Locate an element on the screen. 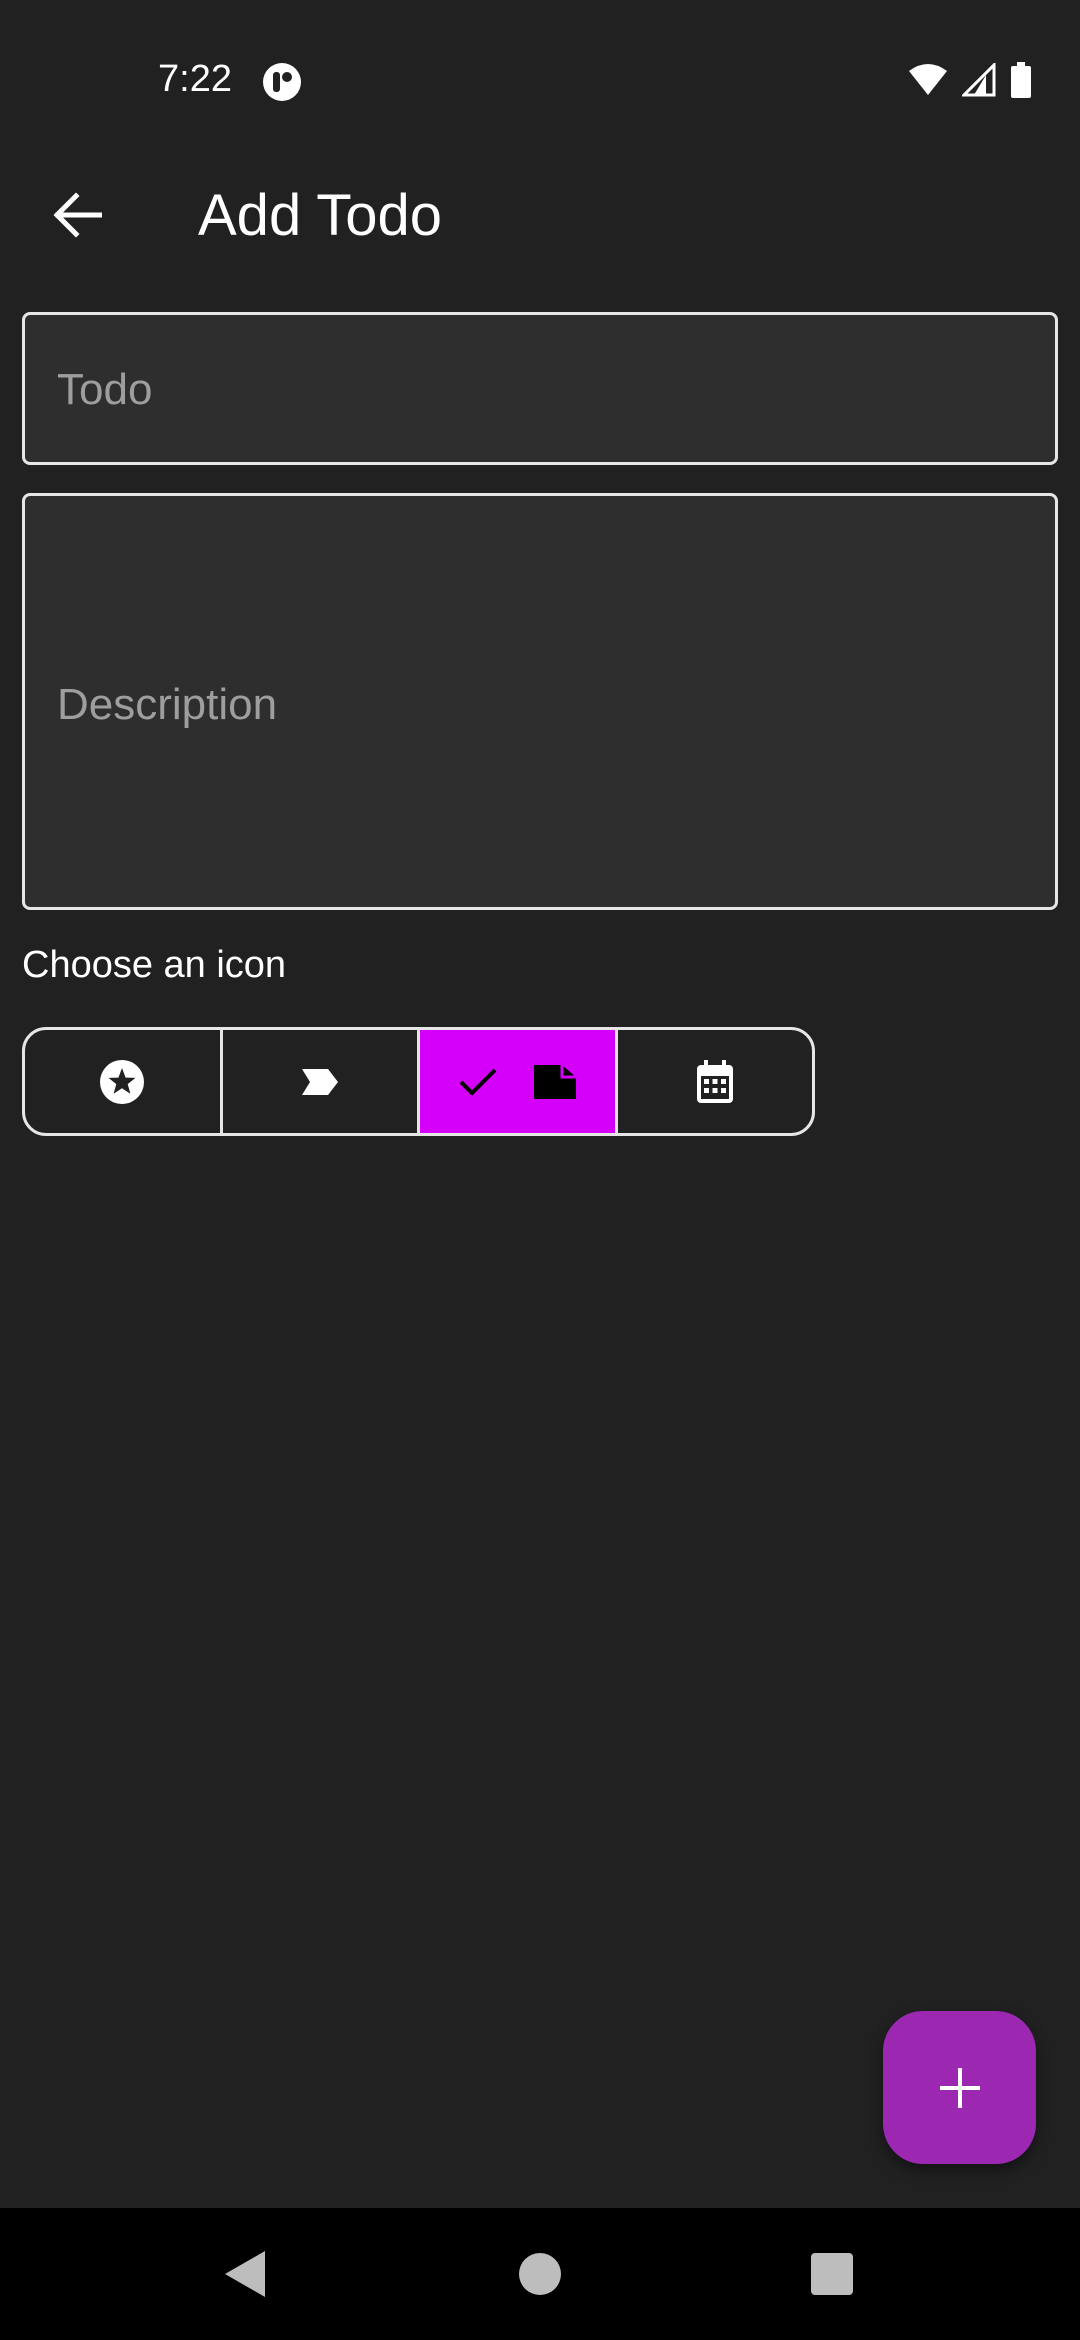 This screenshot has width=1080, height=2340. star-circle-icon is located at coordinates (122, 1081).